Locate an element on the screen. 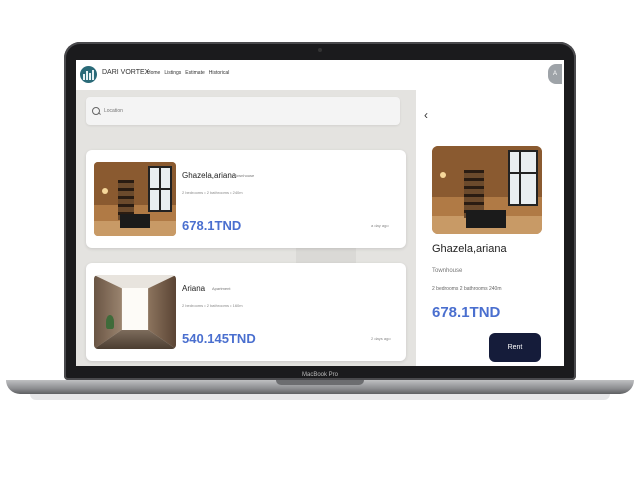  rent-button: Rent is located at coordinates (515, 347).